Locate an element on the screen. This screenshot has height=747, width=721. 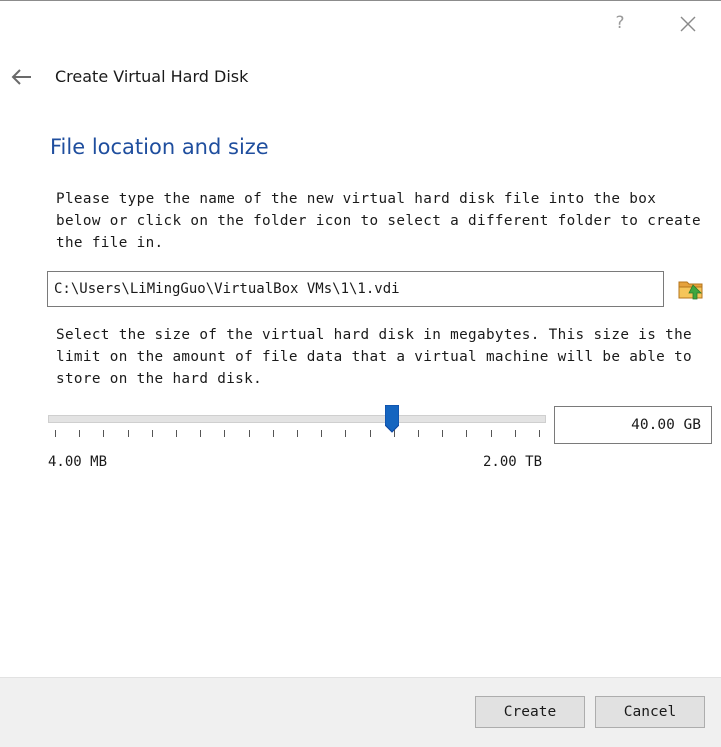
choose-folder-button is located at coordinates (691, 289).